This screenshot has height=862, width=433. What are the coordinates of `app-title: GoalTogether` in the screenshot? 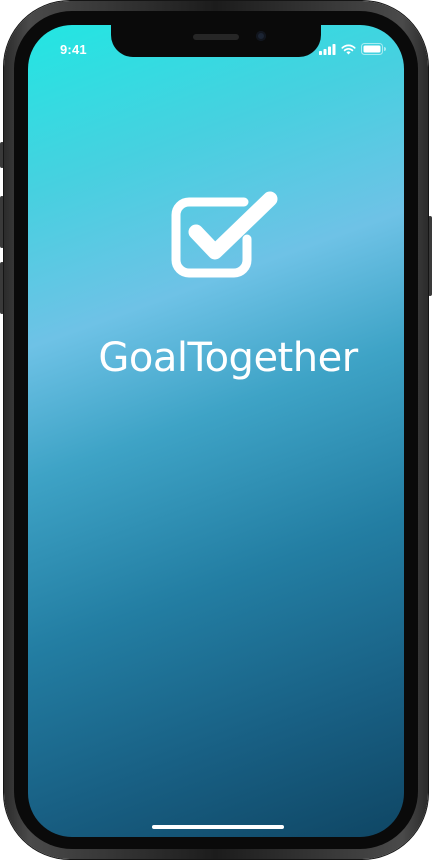 It's located at (228, 358).